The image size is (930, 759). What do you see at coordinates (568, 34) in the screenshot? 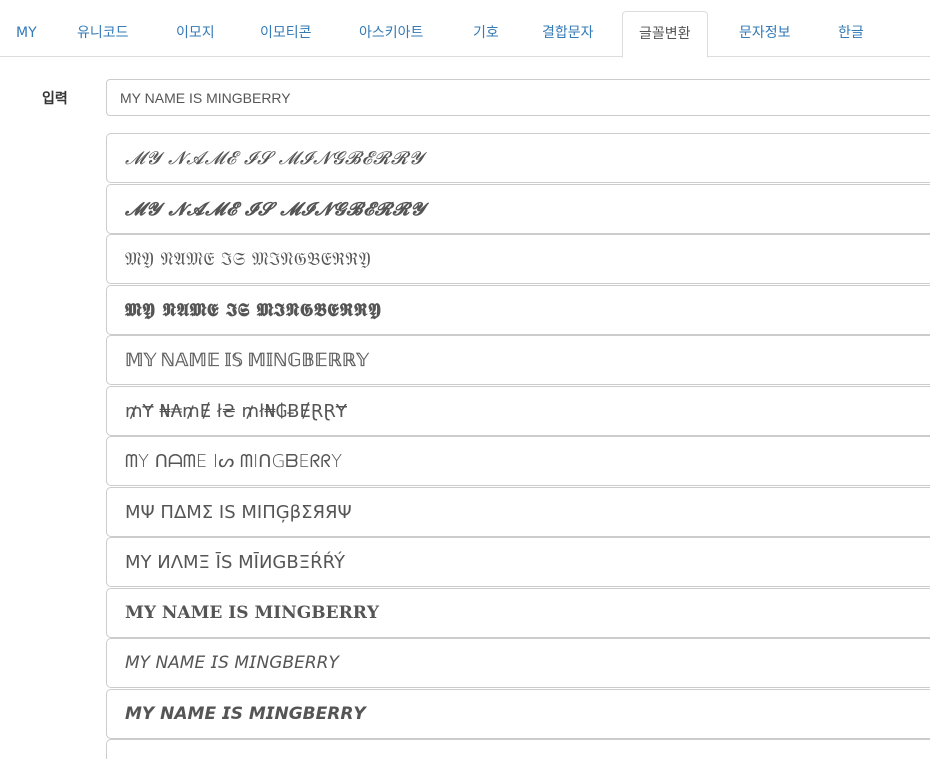
I see `tab-combining-chars: 결합문자` at bounding box center [568, 34].